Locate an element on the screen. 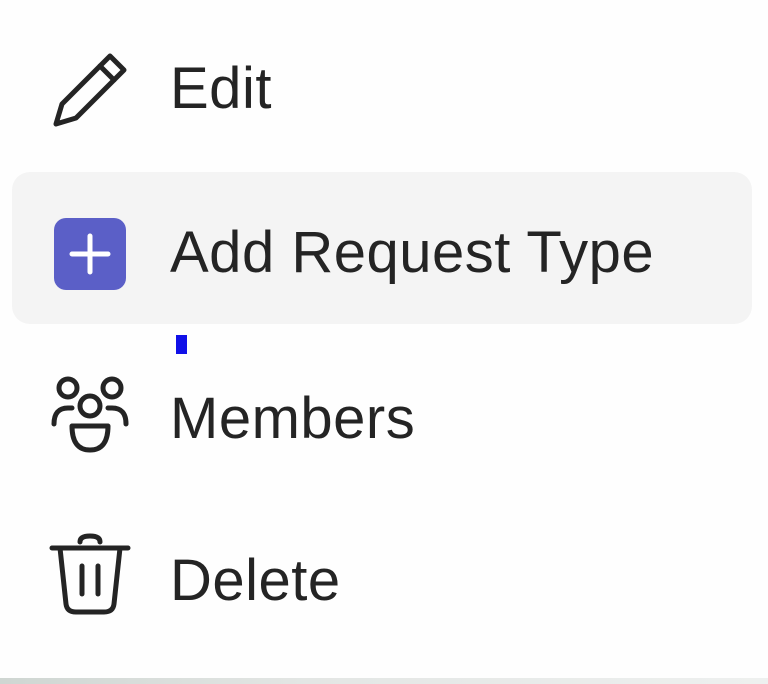  background-strip is located at coordinates (384, 681).